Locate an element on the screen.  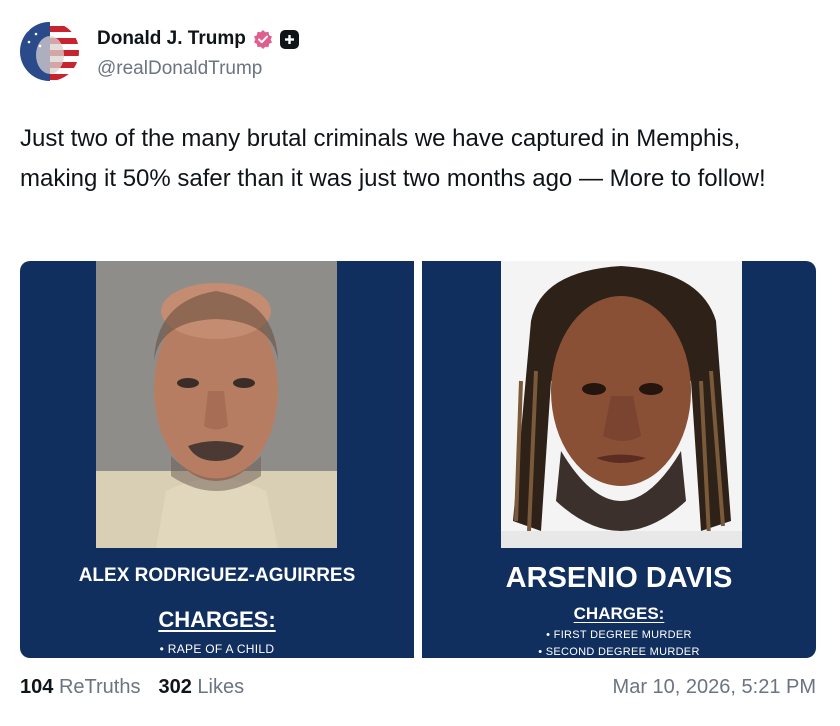
author-handle: @realDonaldTrump is located at coordinates (179, 69).